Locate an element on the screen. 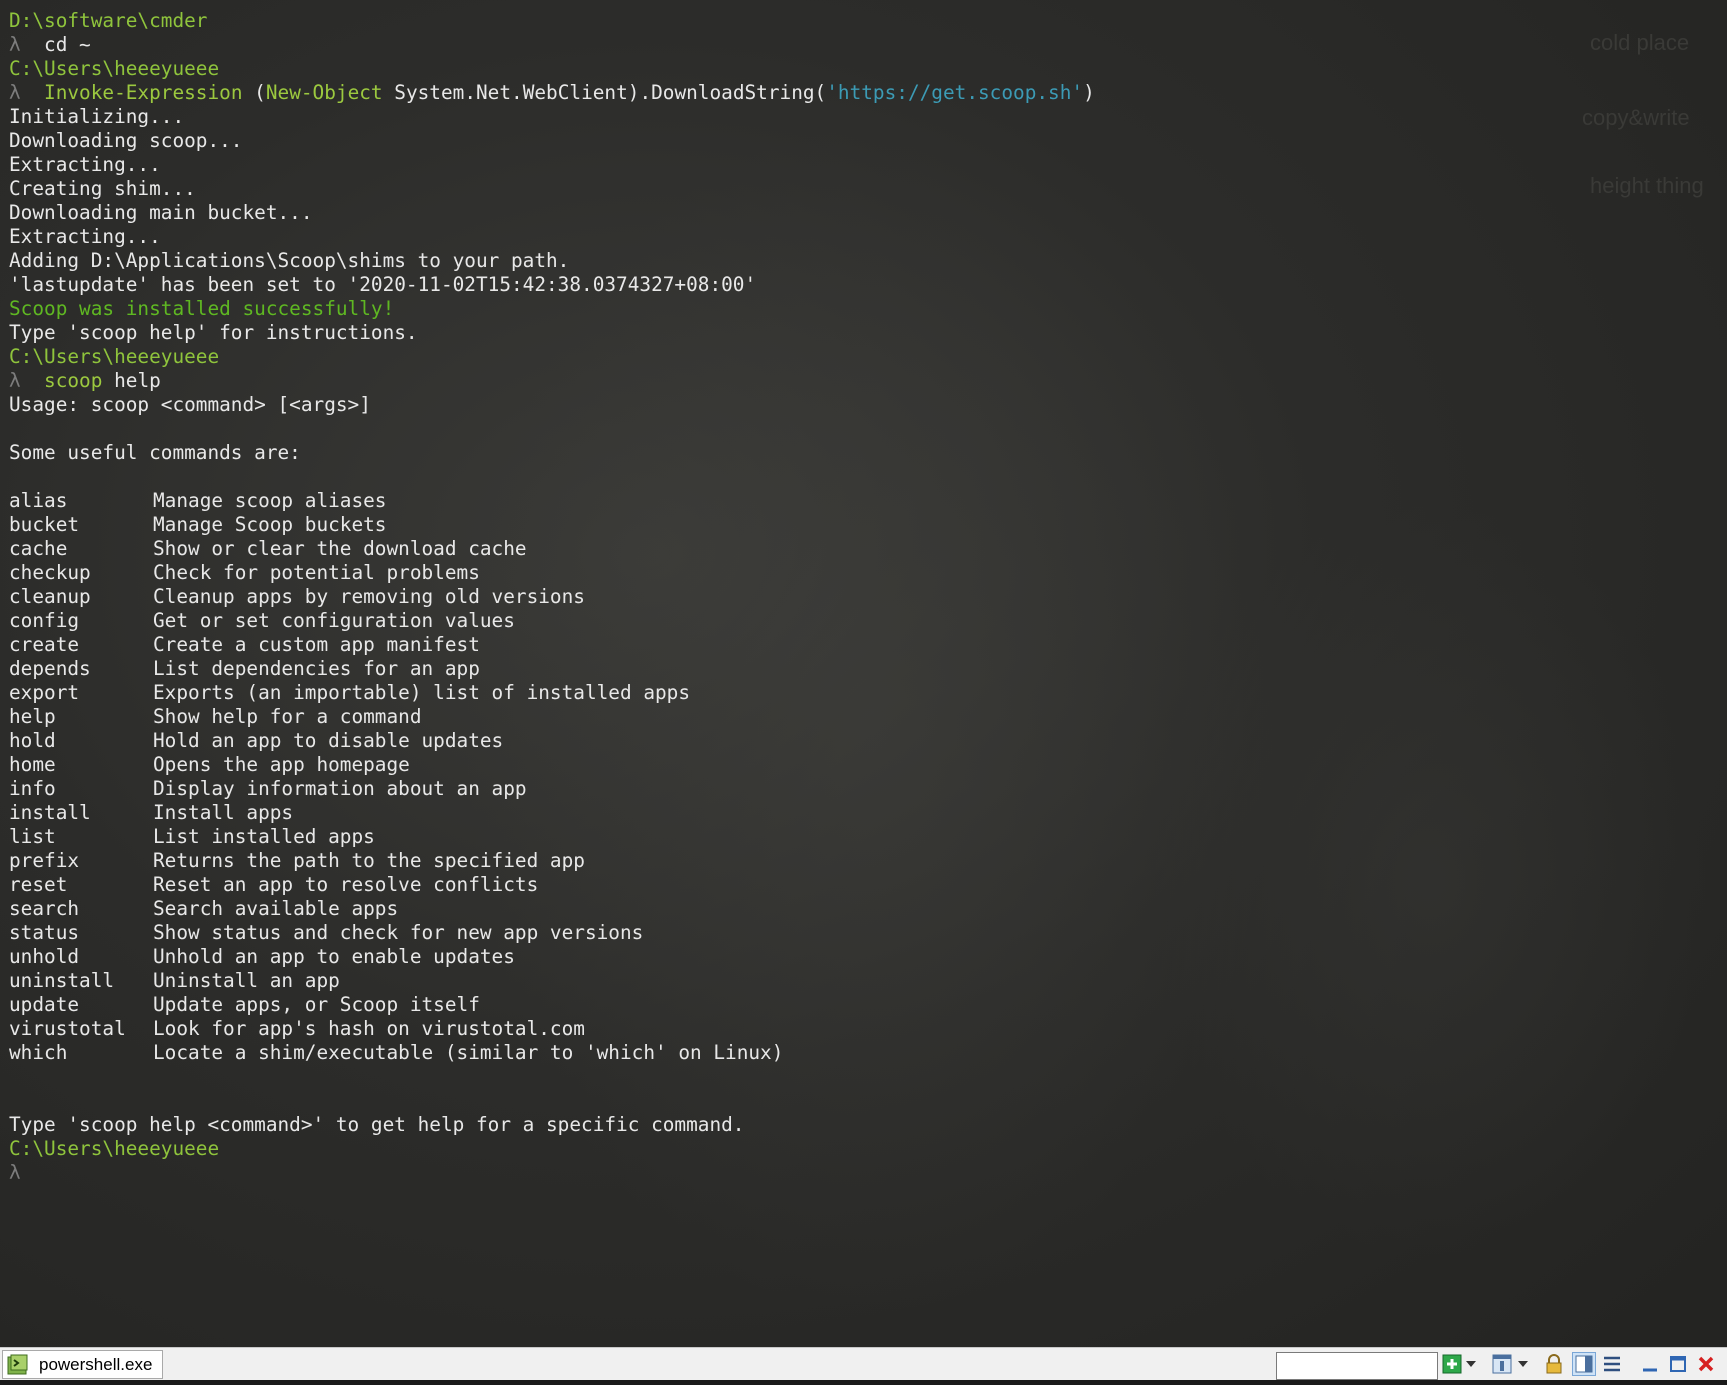 The height and width of the screenshot is (1385, 1727). terminal-text: help is located at coordinates (131, 380).